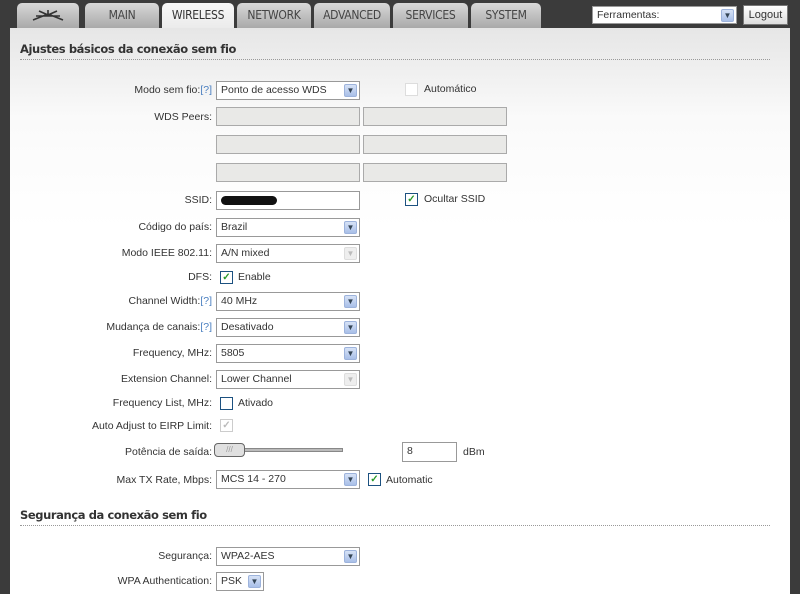 This screenshot has width=800, height=594. I want to click on eirp-label: Auto Adjust to EIRP Limit:, so click(151, 426).